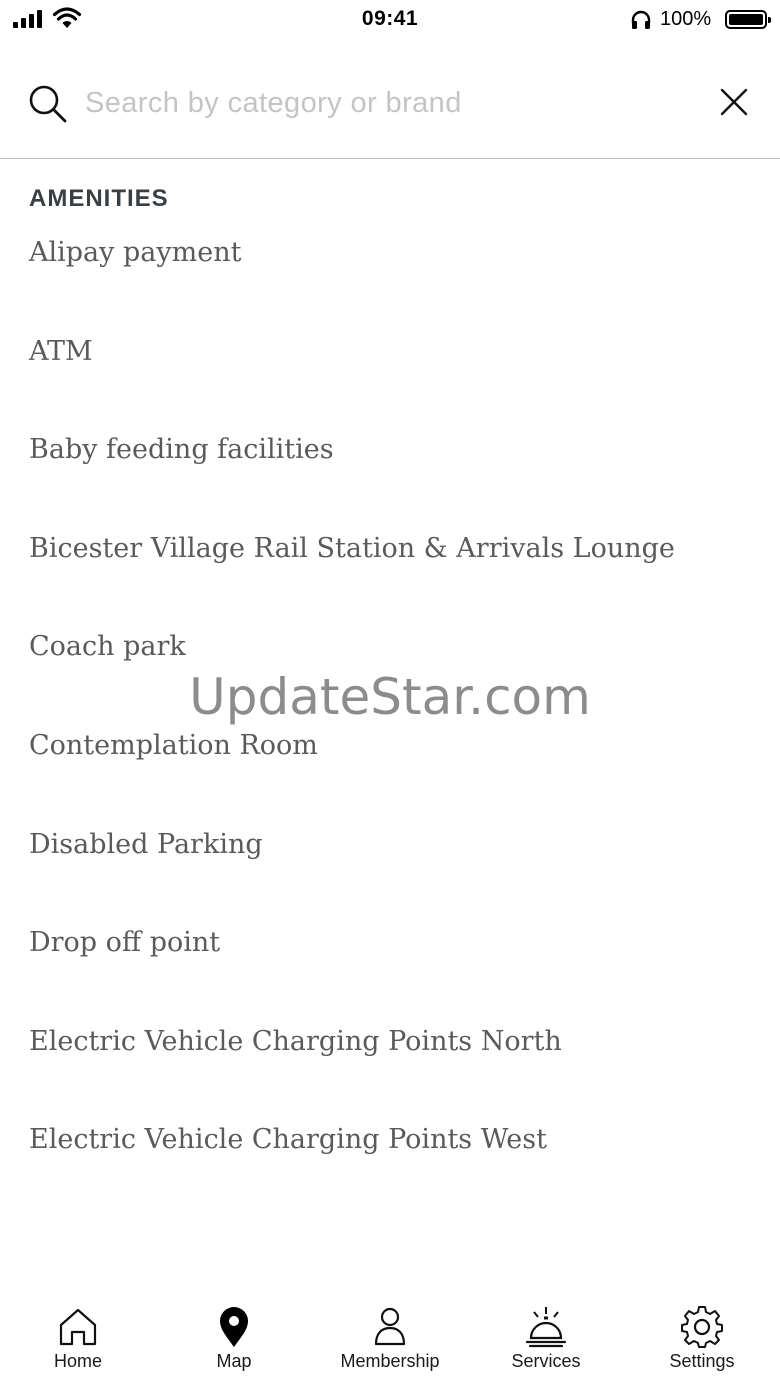 Image resolution: width=780 pixels, height=1387 pixels. I want to click on search-icon, so click(48, 104).